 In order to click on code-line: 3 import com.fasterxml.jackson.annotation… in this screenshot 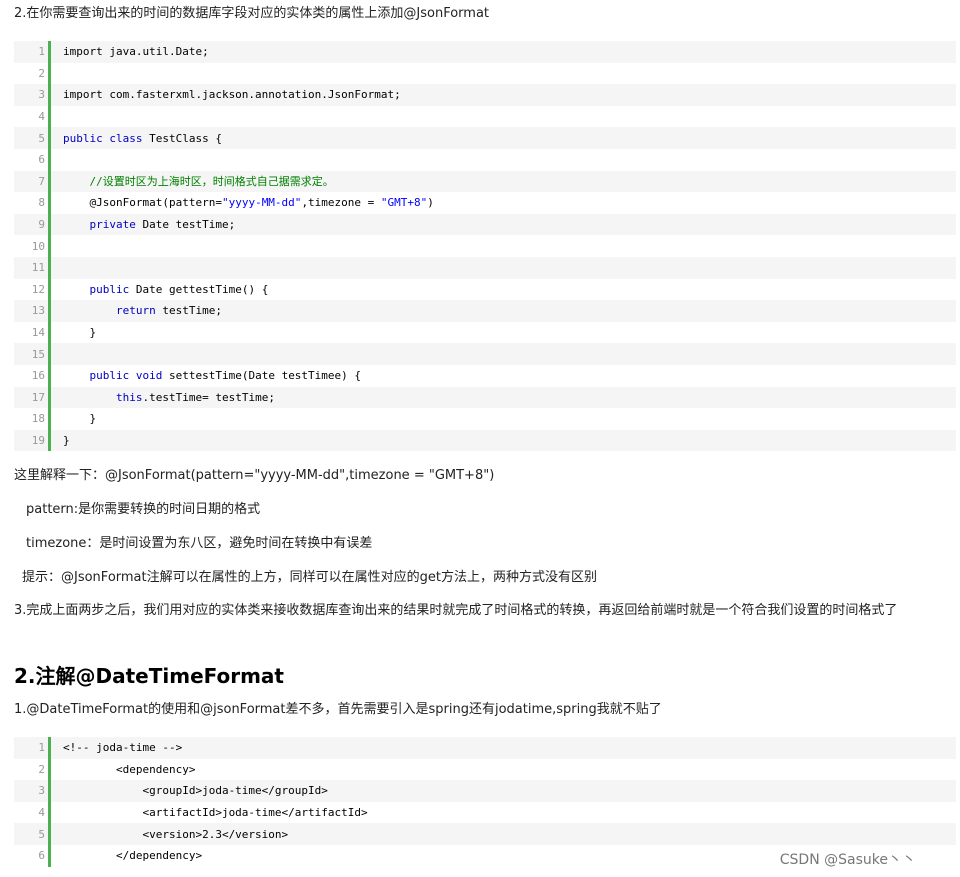, I will do `click(485, 95)`.